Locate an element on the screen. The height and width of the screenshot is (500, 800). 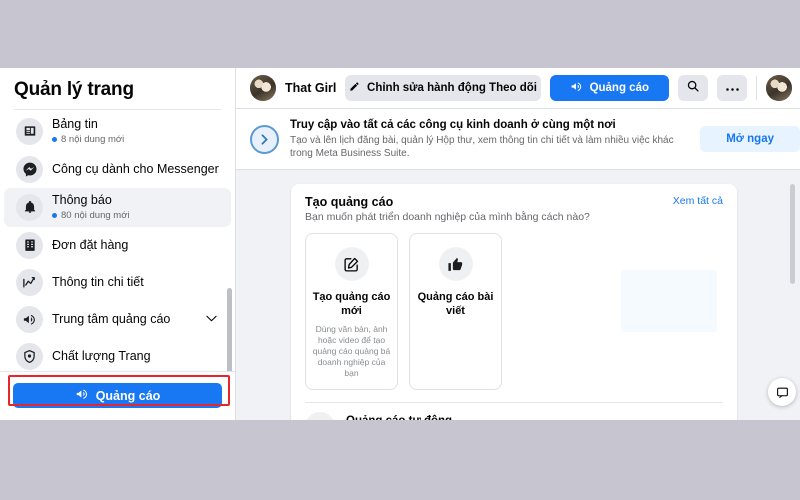
sidebar-item-label: Chất lượng Trang is located at coordinates (101, 355).